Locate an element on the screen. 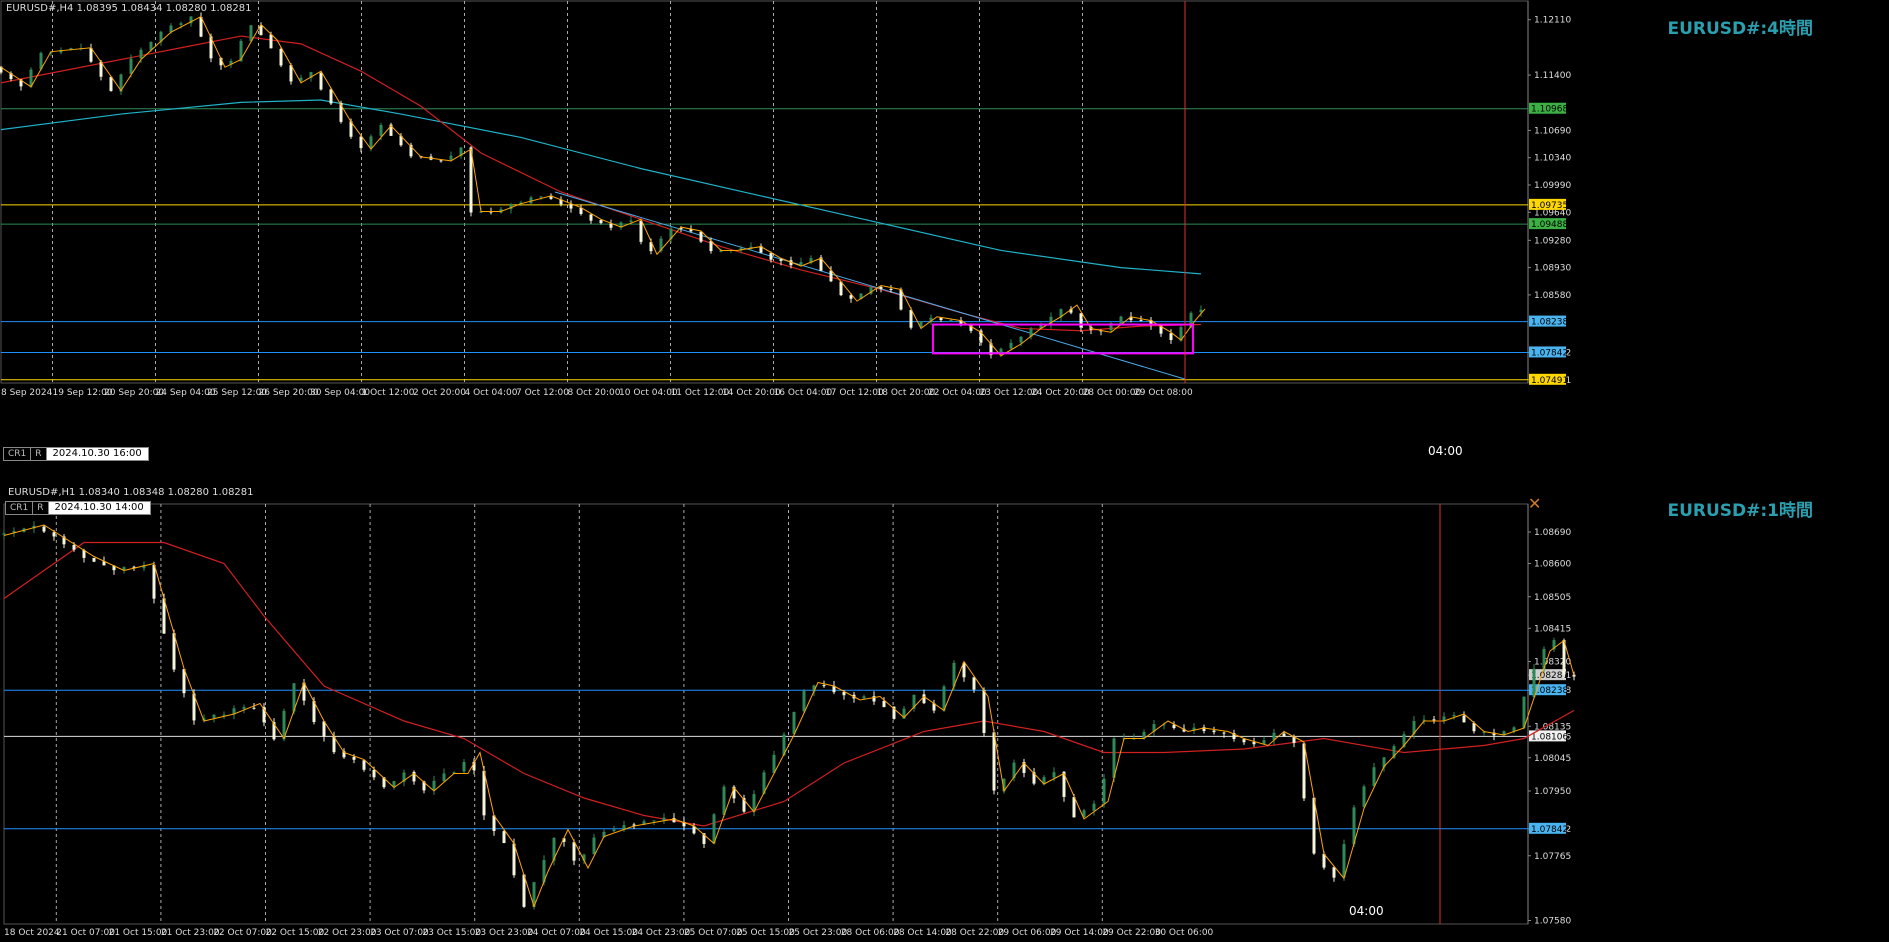  h4-x-tick-label: 8 Oct 20:00 is located at coordinates (594, 393).